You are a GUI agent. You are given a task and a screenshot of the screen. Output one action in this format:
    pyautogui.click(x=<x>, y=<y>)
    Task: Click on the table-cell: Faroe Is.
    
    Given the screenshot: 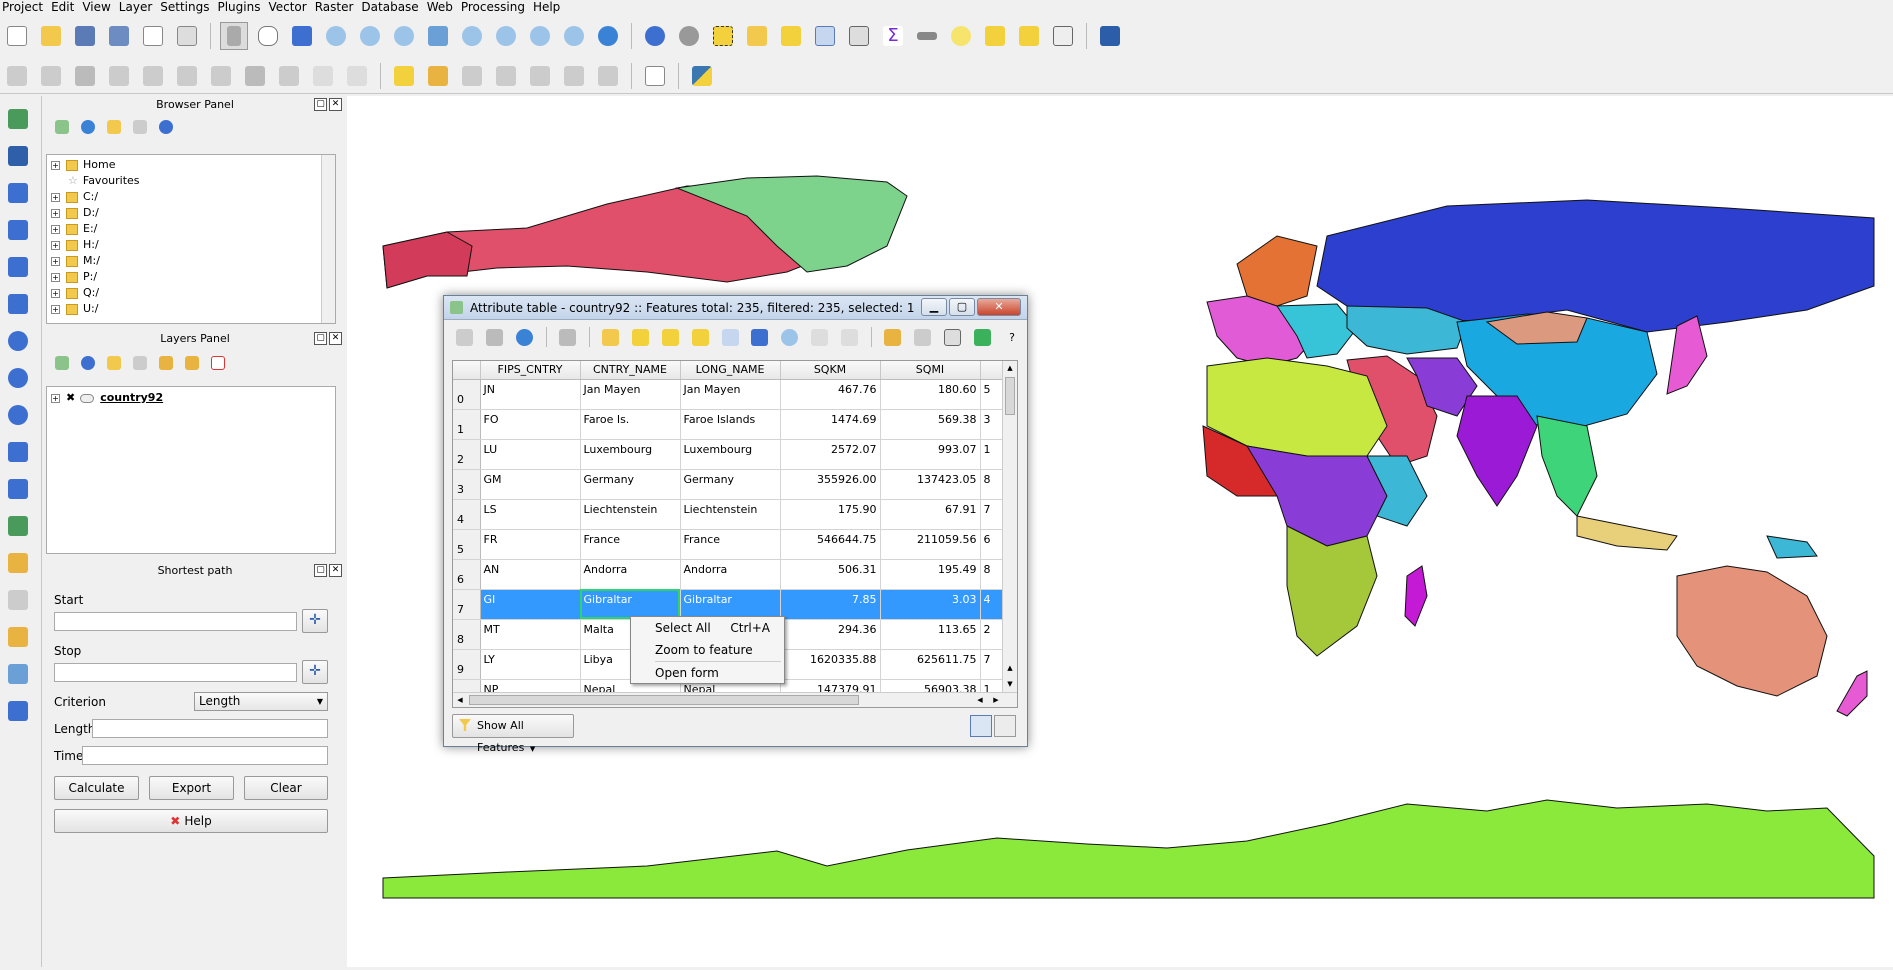 What is the action you would take?
    pyautogui.click(x=630, y=424)
    